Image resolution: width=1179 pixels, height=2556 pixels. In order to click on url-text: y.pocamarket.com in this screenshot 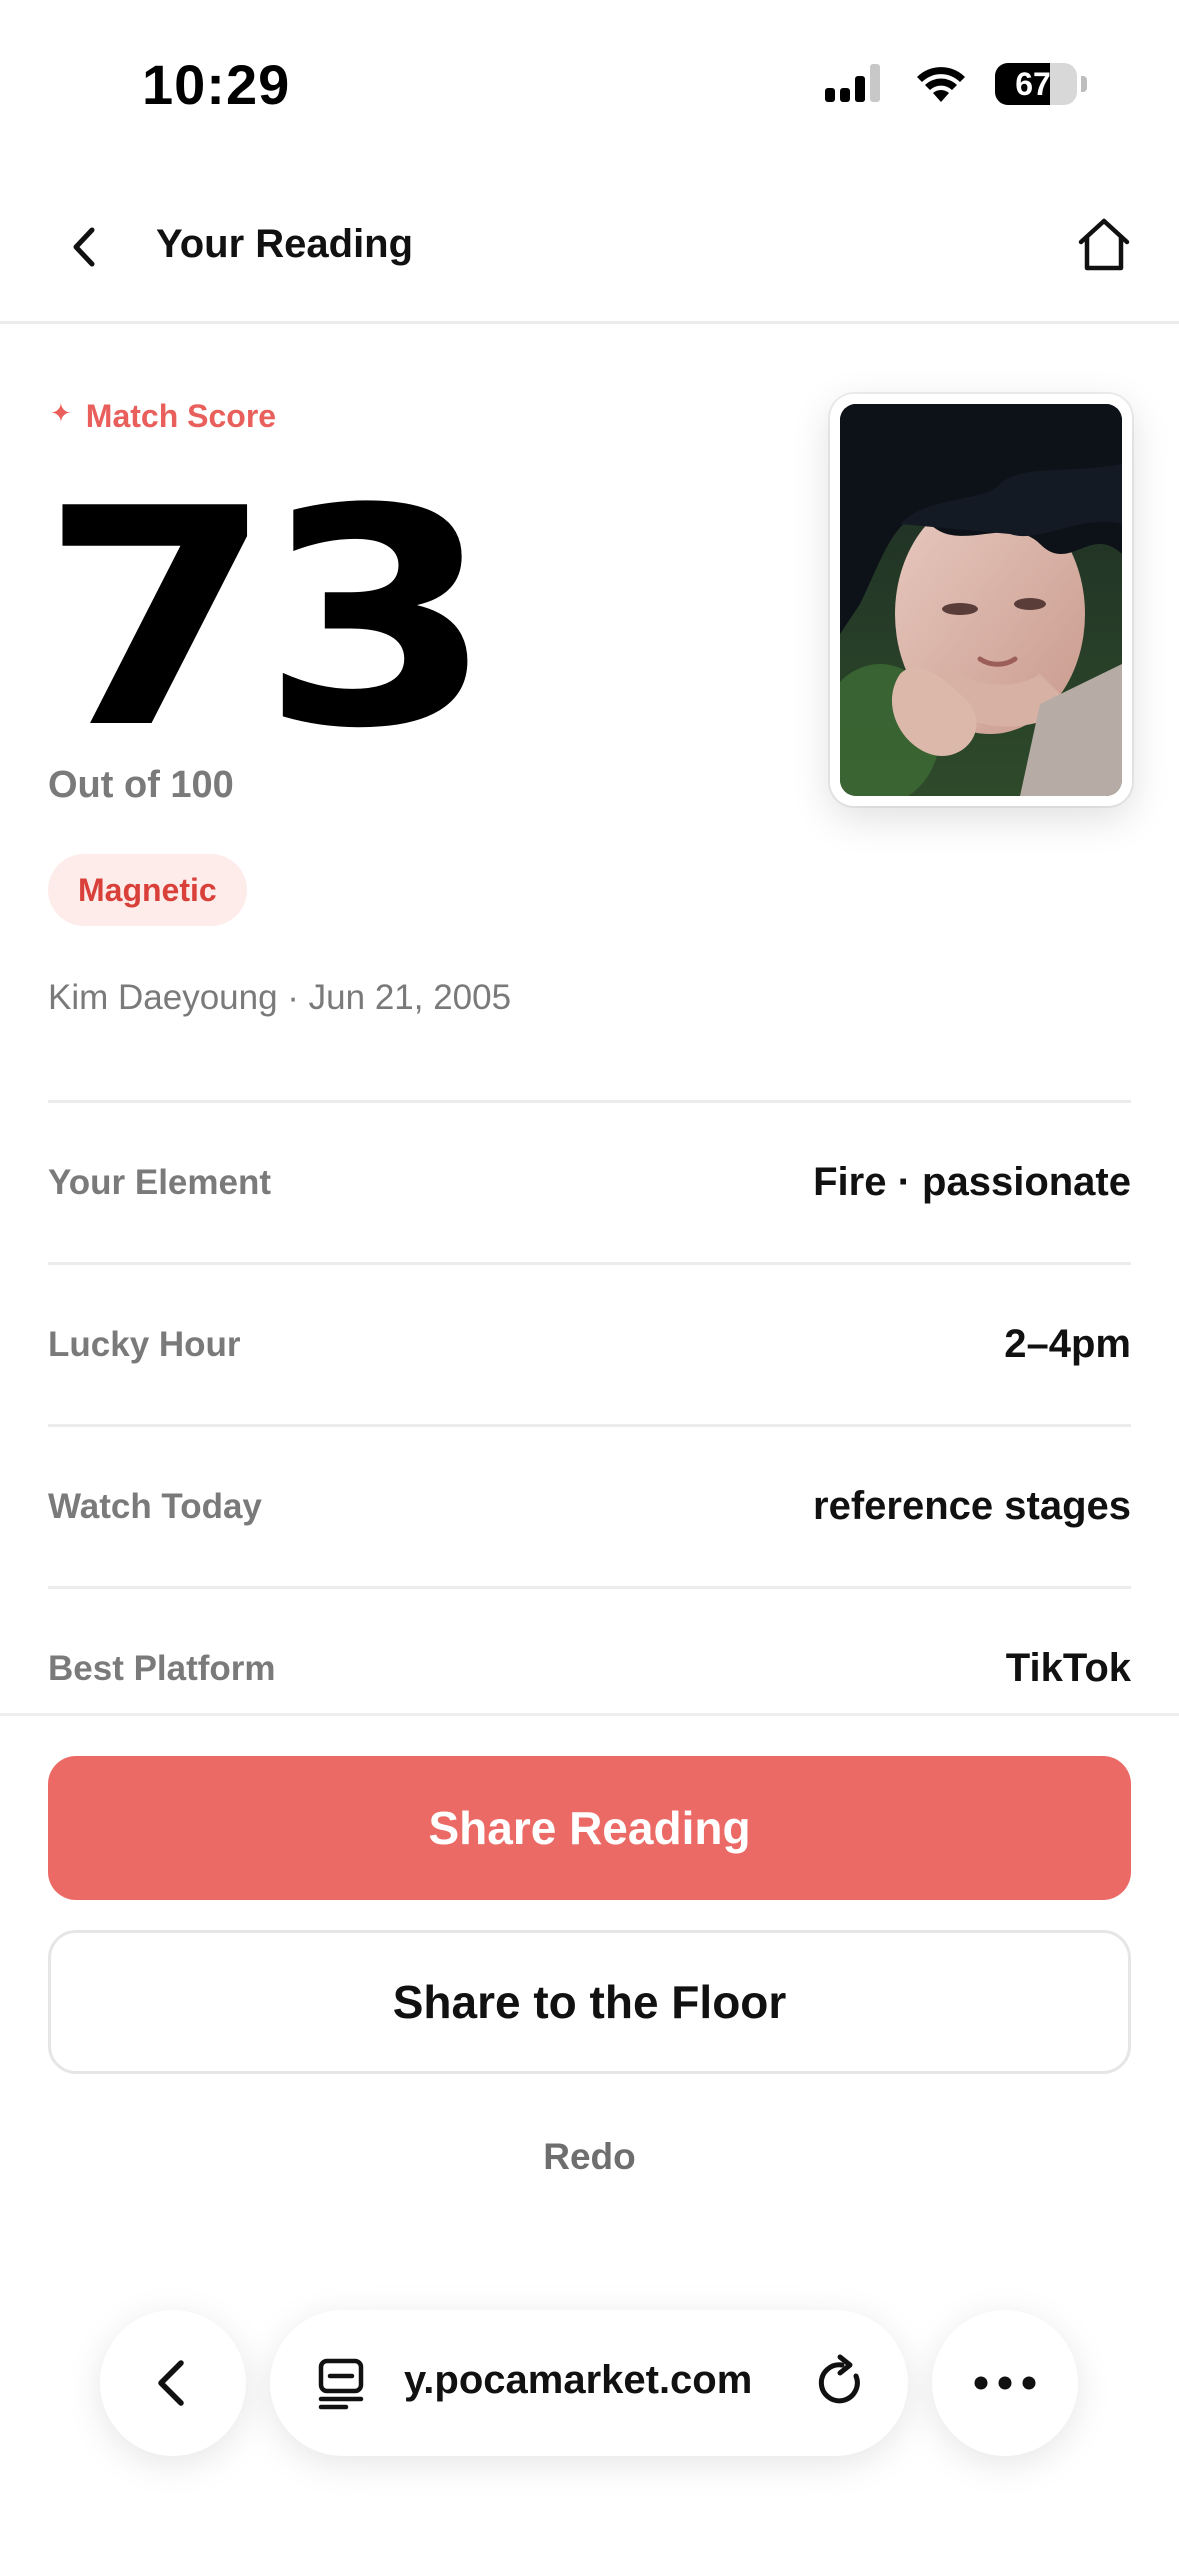, I will do `click(584, 2380)`.